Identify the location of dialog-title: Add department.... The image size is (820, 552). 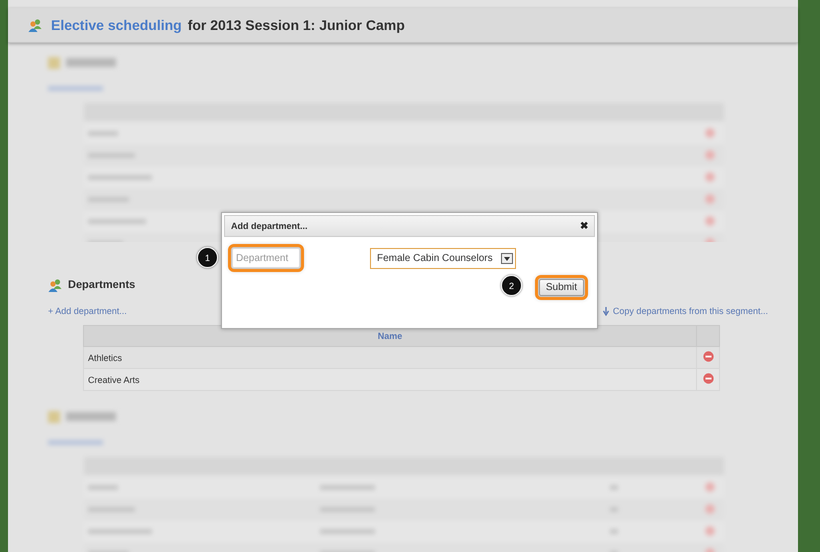
(269, 226).